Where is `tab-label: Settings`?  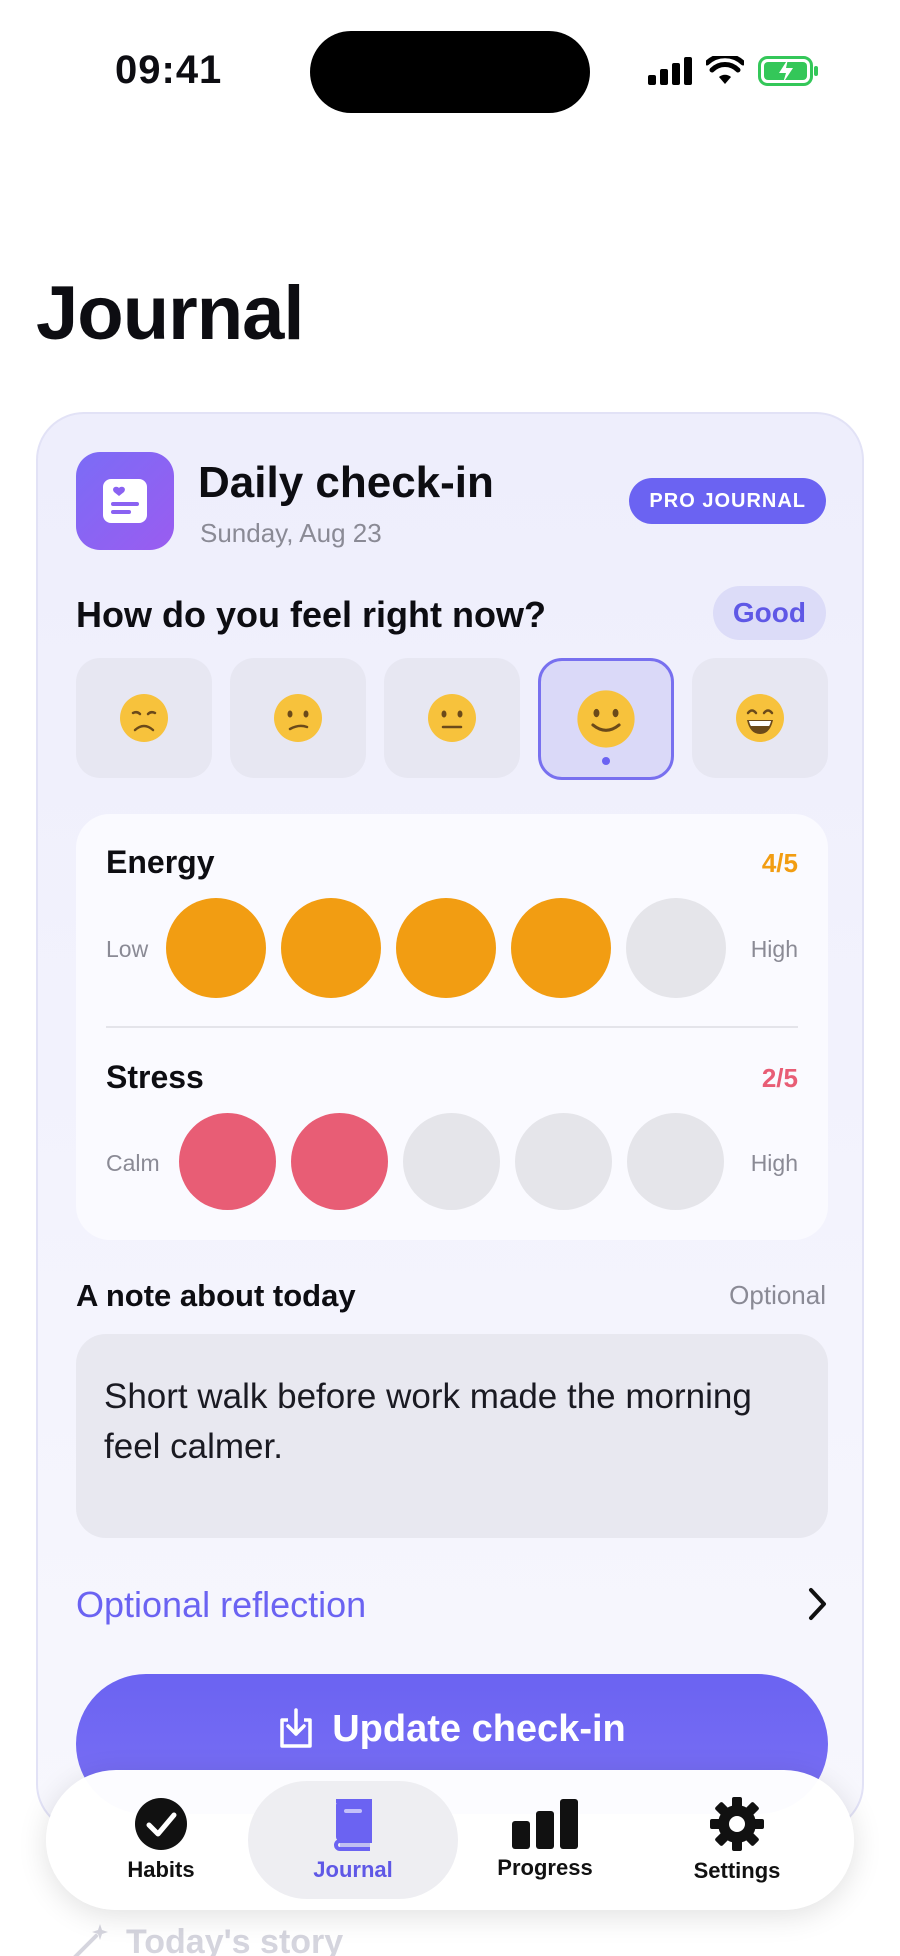
tab-label: Settings is located at coordinates (737, 1870).